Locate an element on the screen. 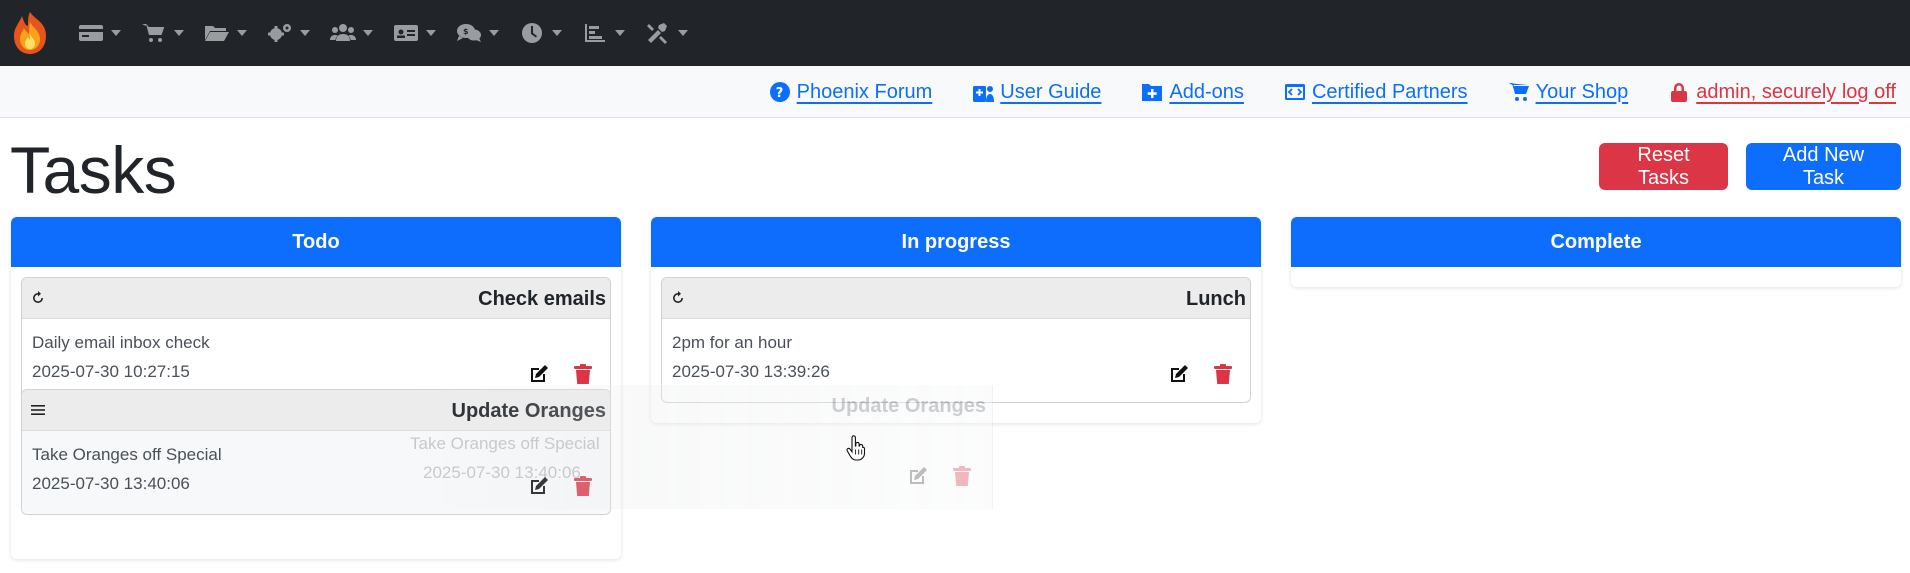  user-guide-link: User Guide is located at coordinates (1036, 92).